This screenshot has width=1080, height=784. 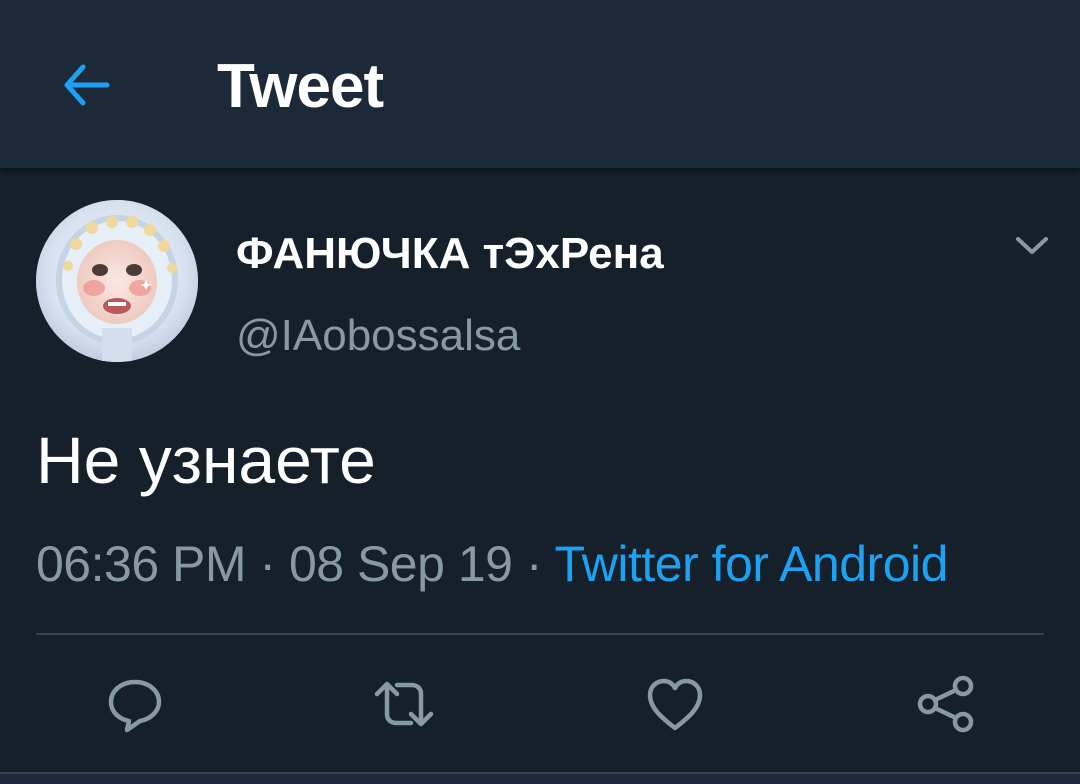 What do you see at coordinates (378, 336) in the screenshot?
I see `user-handle: @IAobossalsa` at bounding box center [378, 336].